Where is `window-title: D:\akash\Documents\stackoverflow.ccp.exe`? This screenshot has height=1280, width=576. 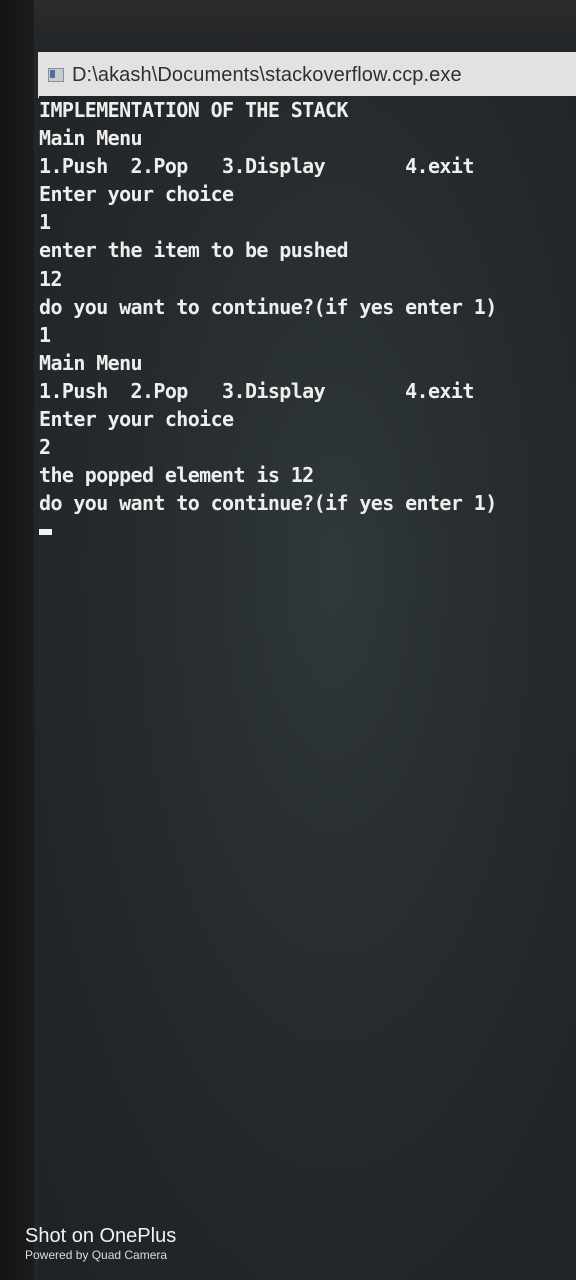 window-title: D:\akash\Documents\stackoverflow.ccp.exe is located at coordinates (267, 74).